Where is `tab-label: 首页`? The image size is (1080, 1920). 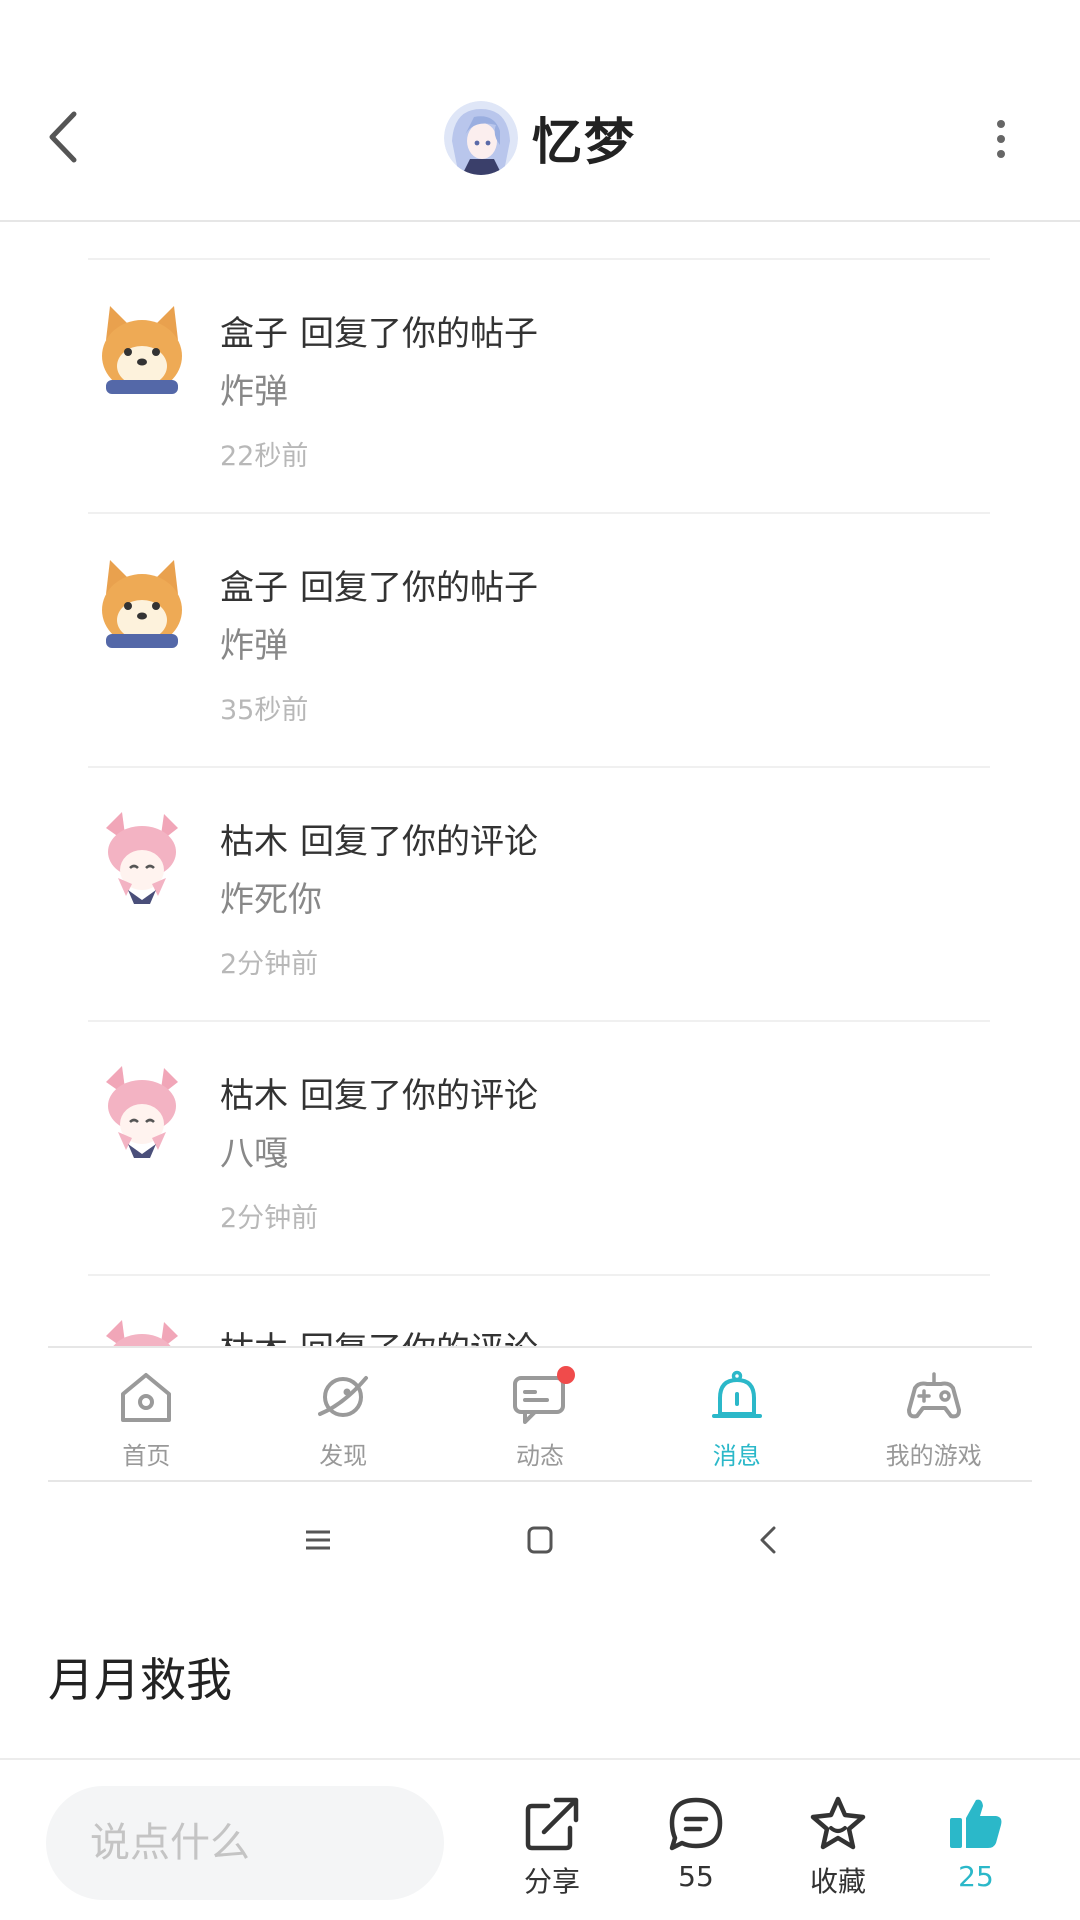 tab-label: 首页 is located at coordinates (146, 1456).